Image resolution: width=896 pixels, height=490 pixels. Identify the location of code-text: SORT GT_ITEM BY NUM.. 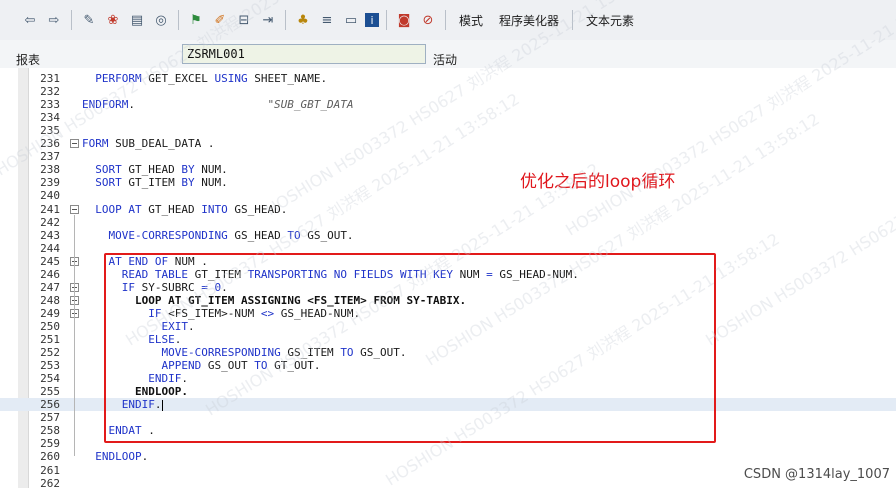
(161, 183).